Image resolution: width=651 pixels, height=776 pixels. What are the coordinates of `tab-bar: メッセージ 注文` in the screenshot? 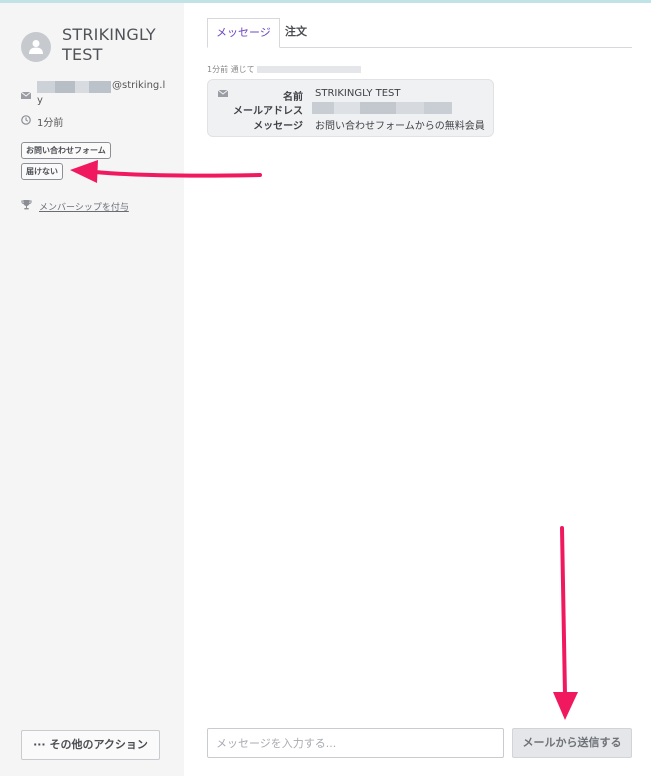 It's located at (419, 33).